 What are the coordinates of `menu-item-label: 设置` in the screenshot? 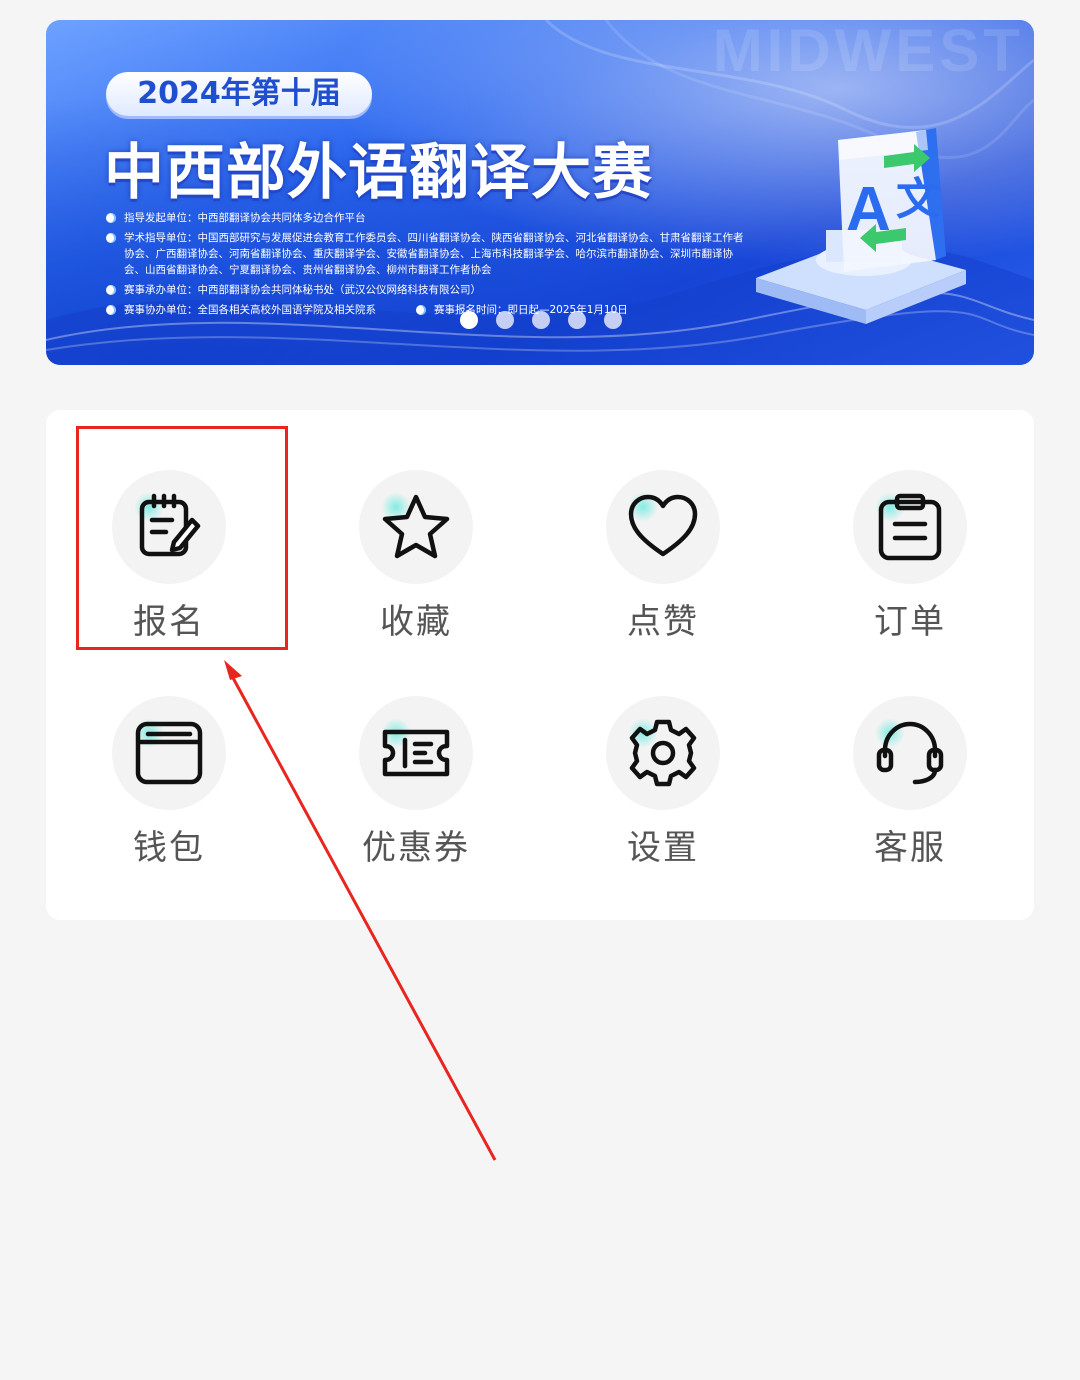 It's located at (663, 848).